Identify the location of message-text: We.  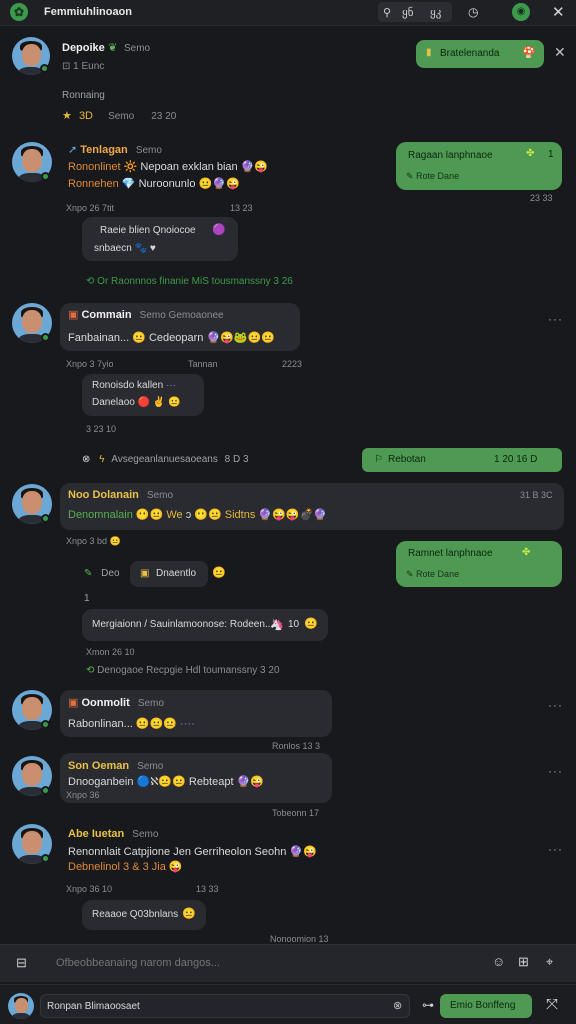
(174, 515).